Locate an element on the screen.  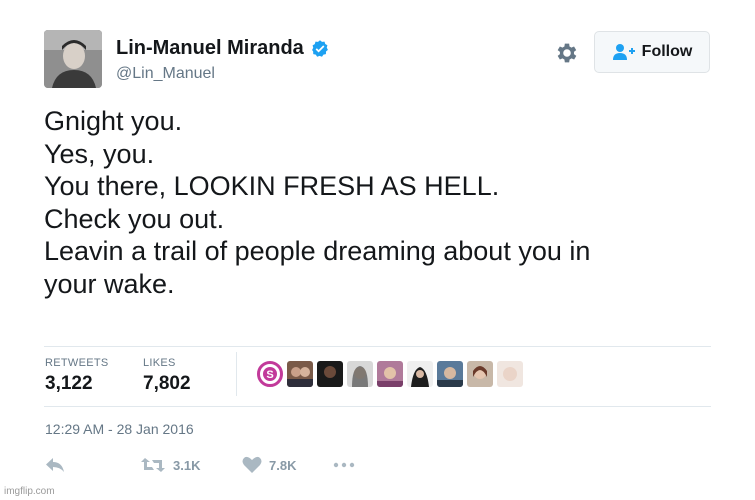
follow-button: Follow is located at coordinates (652, 52).